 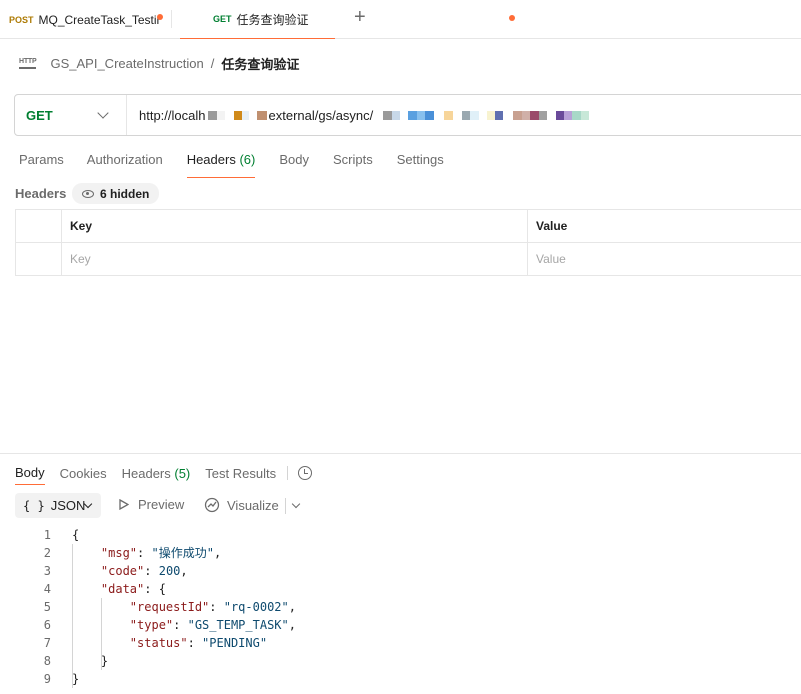 What do you see at coordinates (295, 259) in the screenshot?
I see `key-input: Key` at bounding box center [295, 259].